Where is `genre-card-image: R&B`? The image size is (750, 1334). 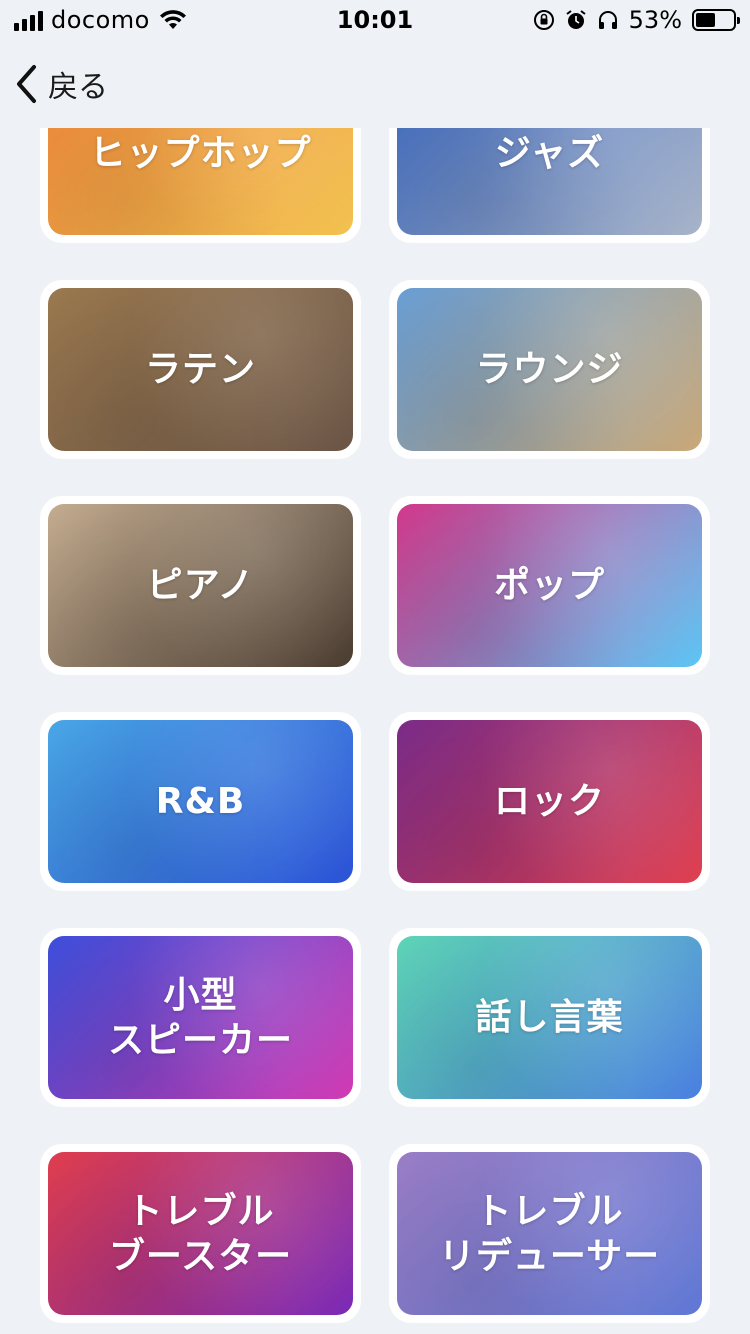
genre-card-image: R&B is located at coordinates (200, 801).